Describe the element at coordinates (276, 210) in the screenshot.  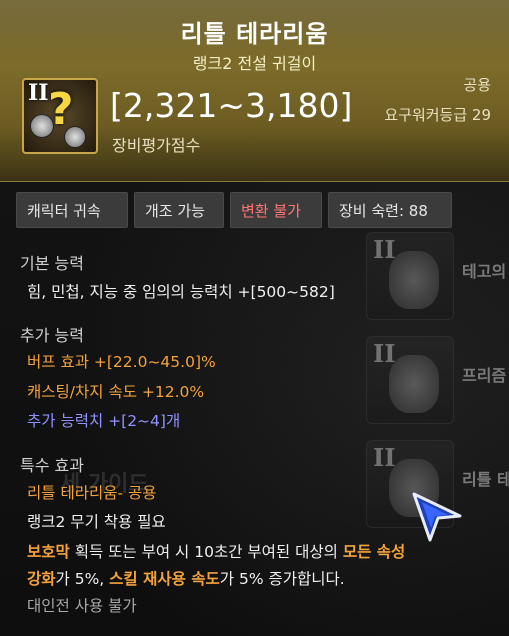
I see `tag-not-convertible: 변환 불가` at that location.